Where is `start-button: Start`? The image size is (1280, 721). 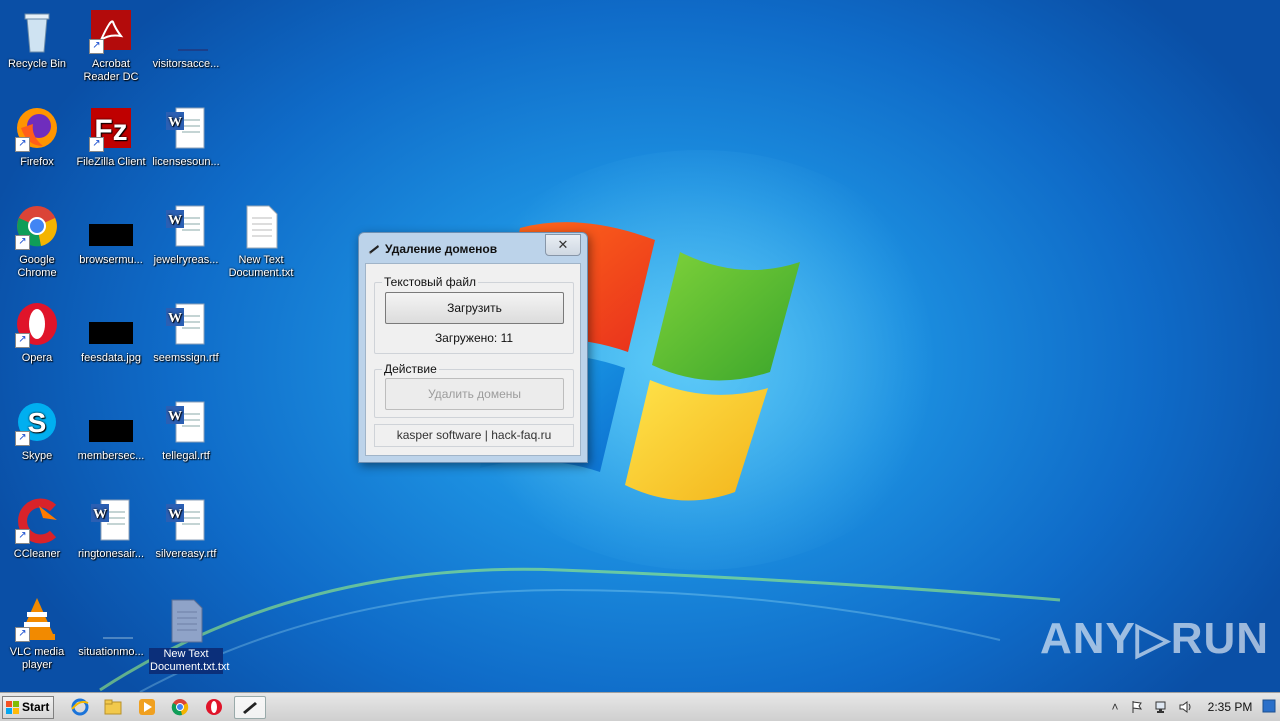
start-button: Start is located at coordinates (28, 707).